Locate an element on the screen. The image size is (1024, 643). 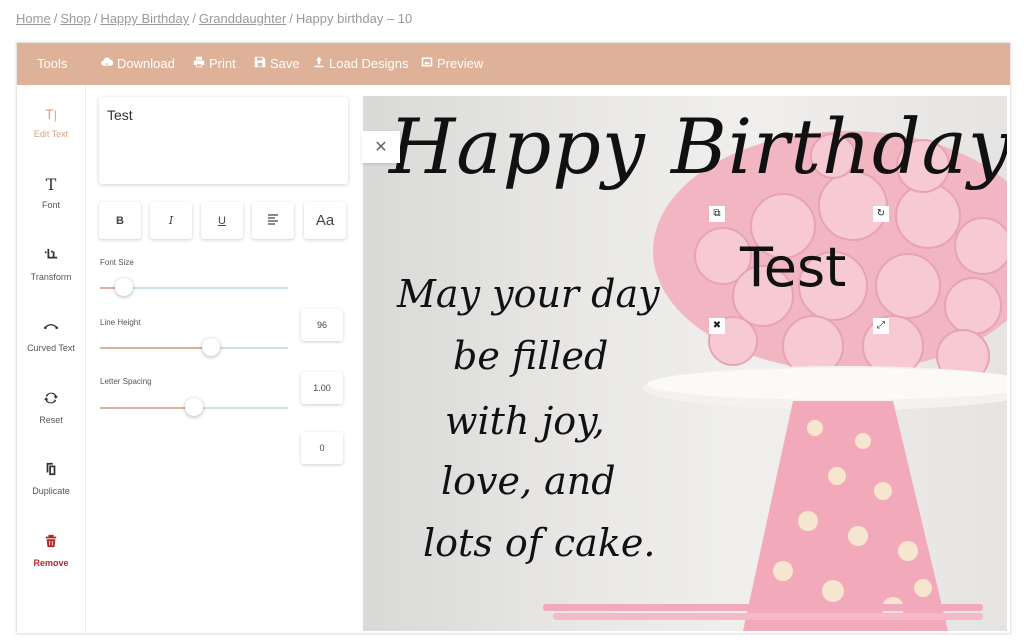
trash-icon is located at coordinates (51, 543).